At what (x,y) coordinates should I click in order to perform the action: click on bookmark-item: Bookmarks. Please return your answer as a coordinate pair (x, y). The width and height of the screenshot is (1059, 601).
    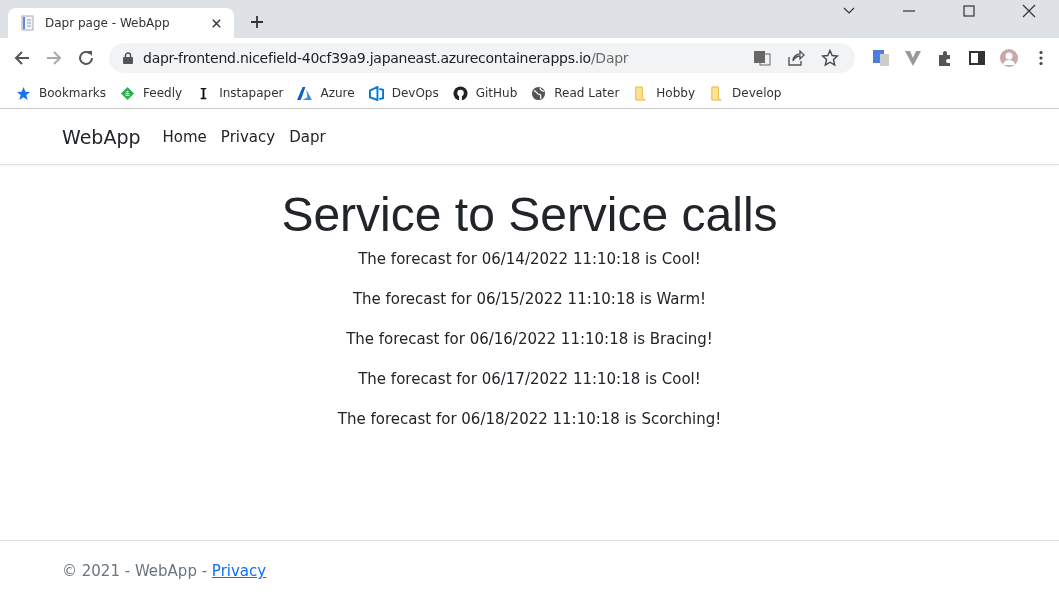
    Looking at the image, I should click on (61, 93).